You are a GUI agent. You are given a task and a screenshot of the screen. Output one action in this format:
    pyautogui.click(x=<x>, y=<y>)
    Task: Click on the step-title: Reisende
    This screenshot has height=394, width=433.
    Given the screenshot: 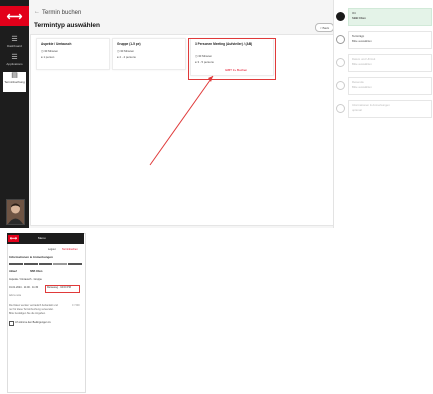 What is the action you would take?
    pyautogui.click(x=358, y=82)
    